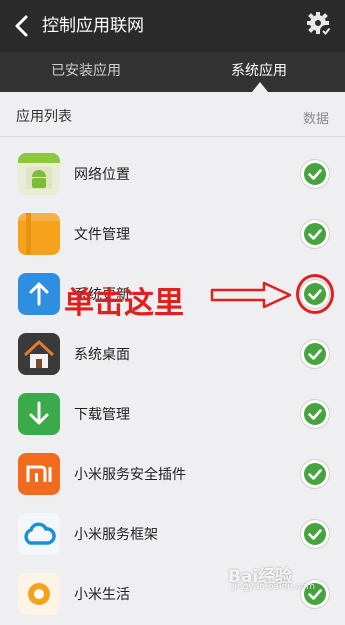  What do you see at coordinates (320, 25) in the screenshot?
I see `gear-check-icon` at bounding box center [320, 25].